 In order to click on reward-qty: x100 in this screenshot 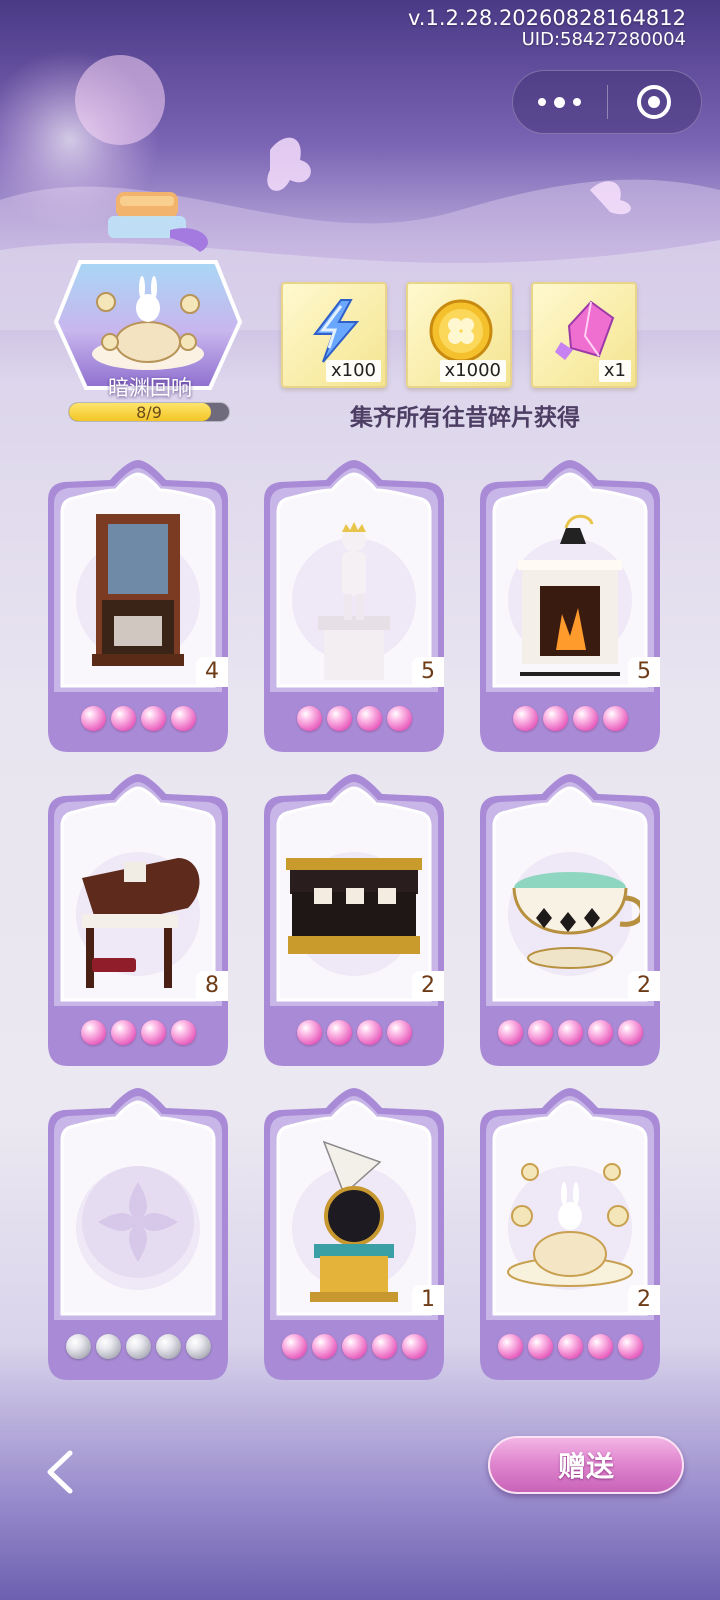, I will do `click(353, 371)`.